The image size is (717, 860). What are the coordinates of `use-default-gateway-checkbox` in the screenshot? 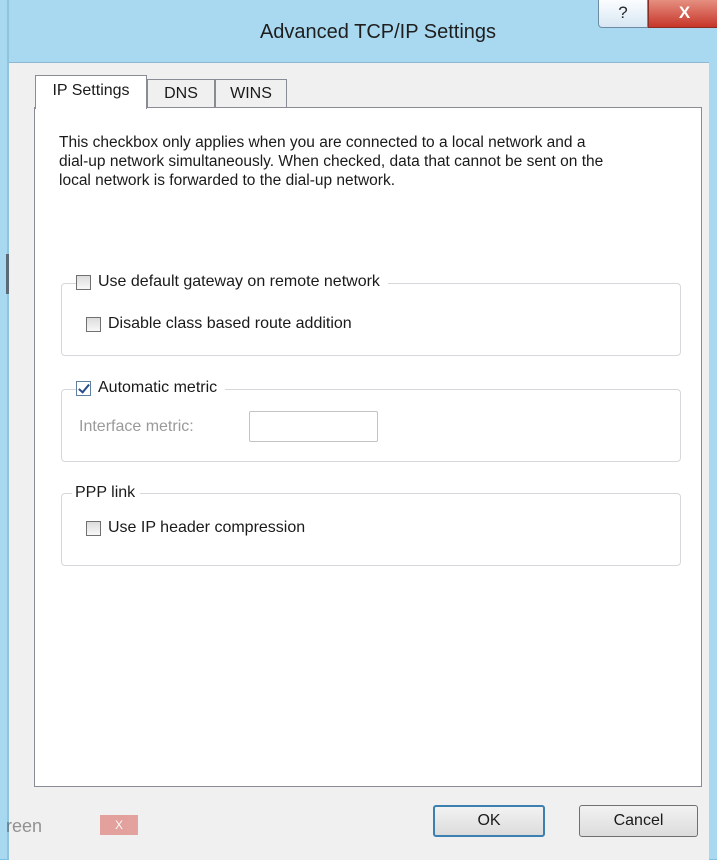 It's located at (83, 282).